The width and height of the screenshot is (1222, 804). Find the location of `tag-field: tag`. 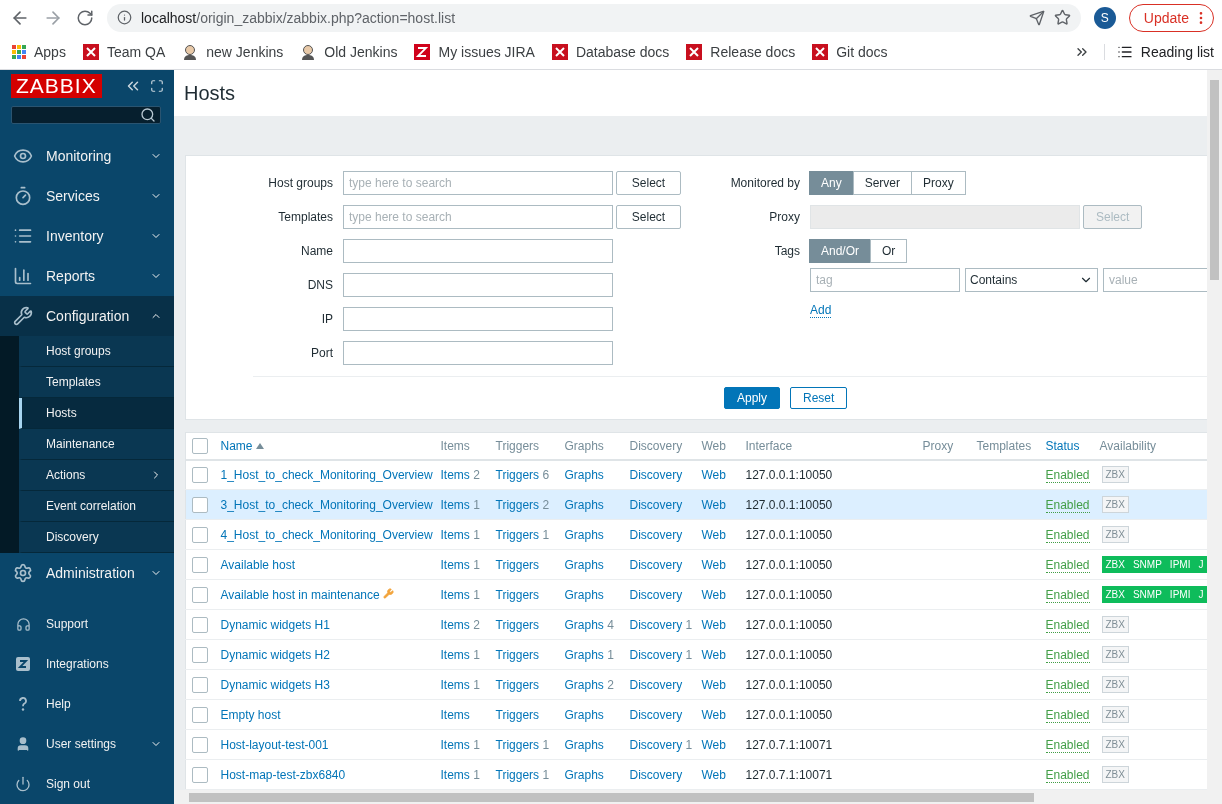

tag-field: tag is located at coordinates (885, 280).